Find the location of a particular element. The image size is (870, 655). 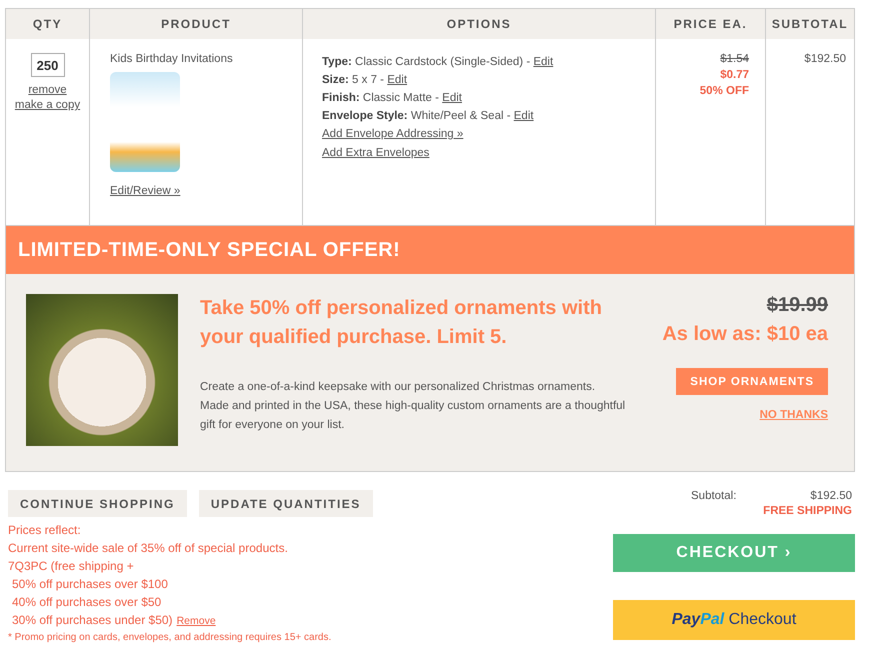

option-link: Add Envelope Addressing » is located at coordinates (393, 134).